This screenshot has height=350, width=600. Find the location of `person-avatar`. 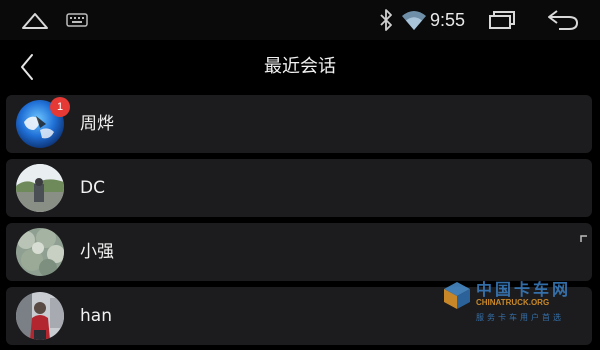

person-avatar is located at coordinates (40, 316).